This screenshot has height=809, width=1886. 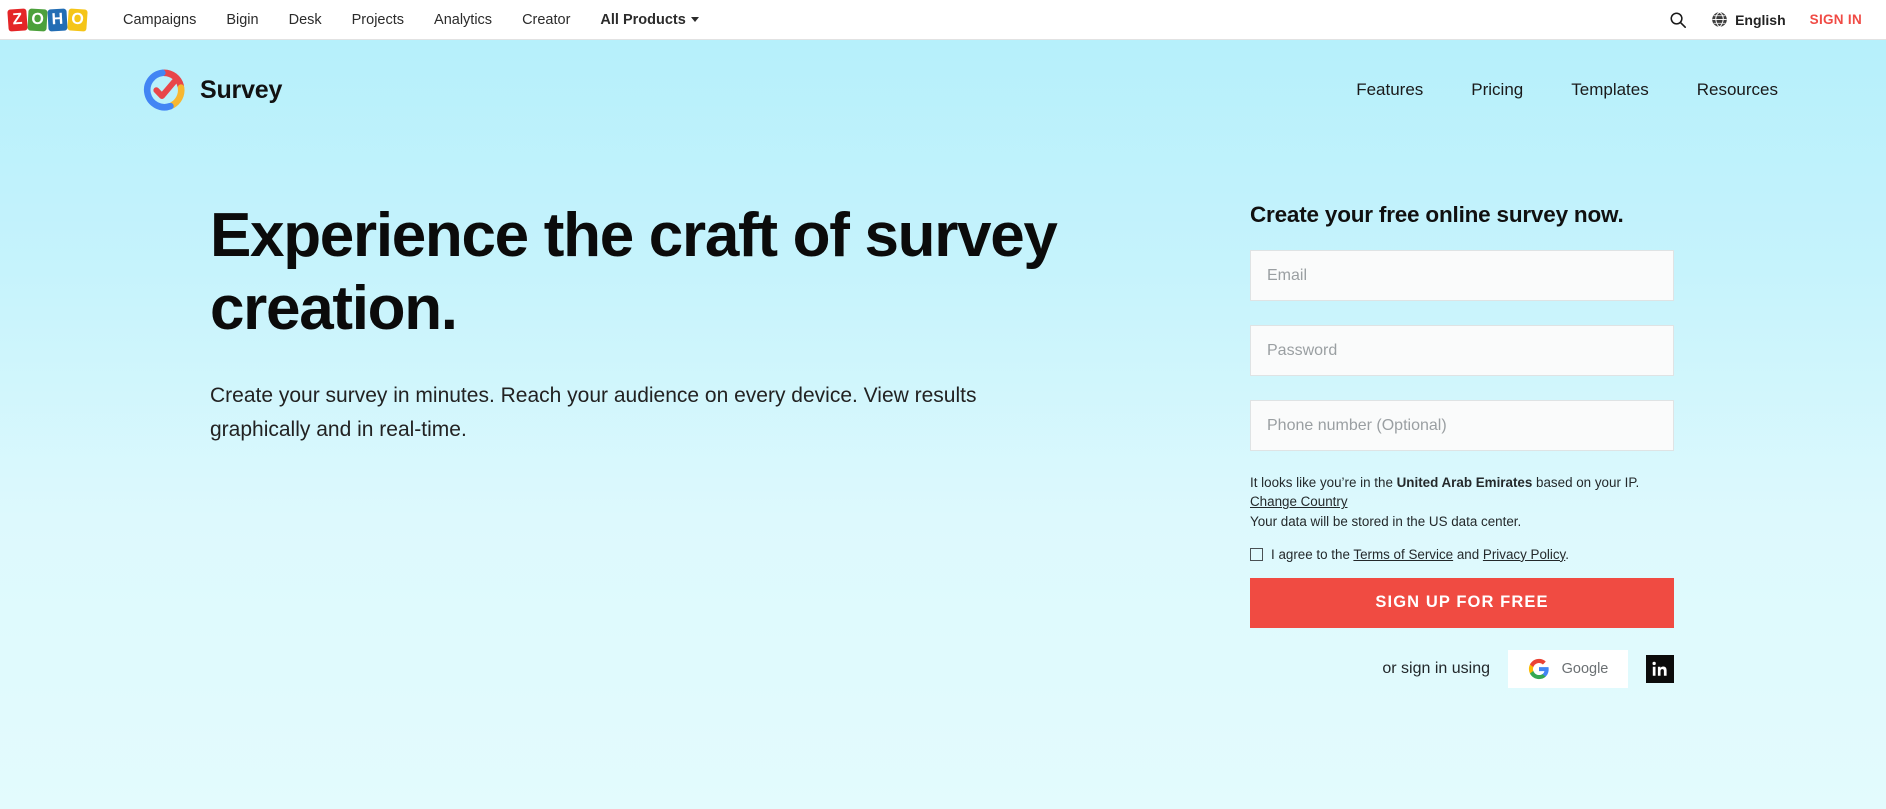 What do you see at coordinates (1357, 425) in the screenshot?
I see `phone-field-placeholder: Phone number (Optional)` at bounding box center [1357, 425].